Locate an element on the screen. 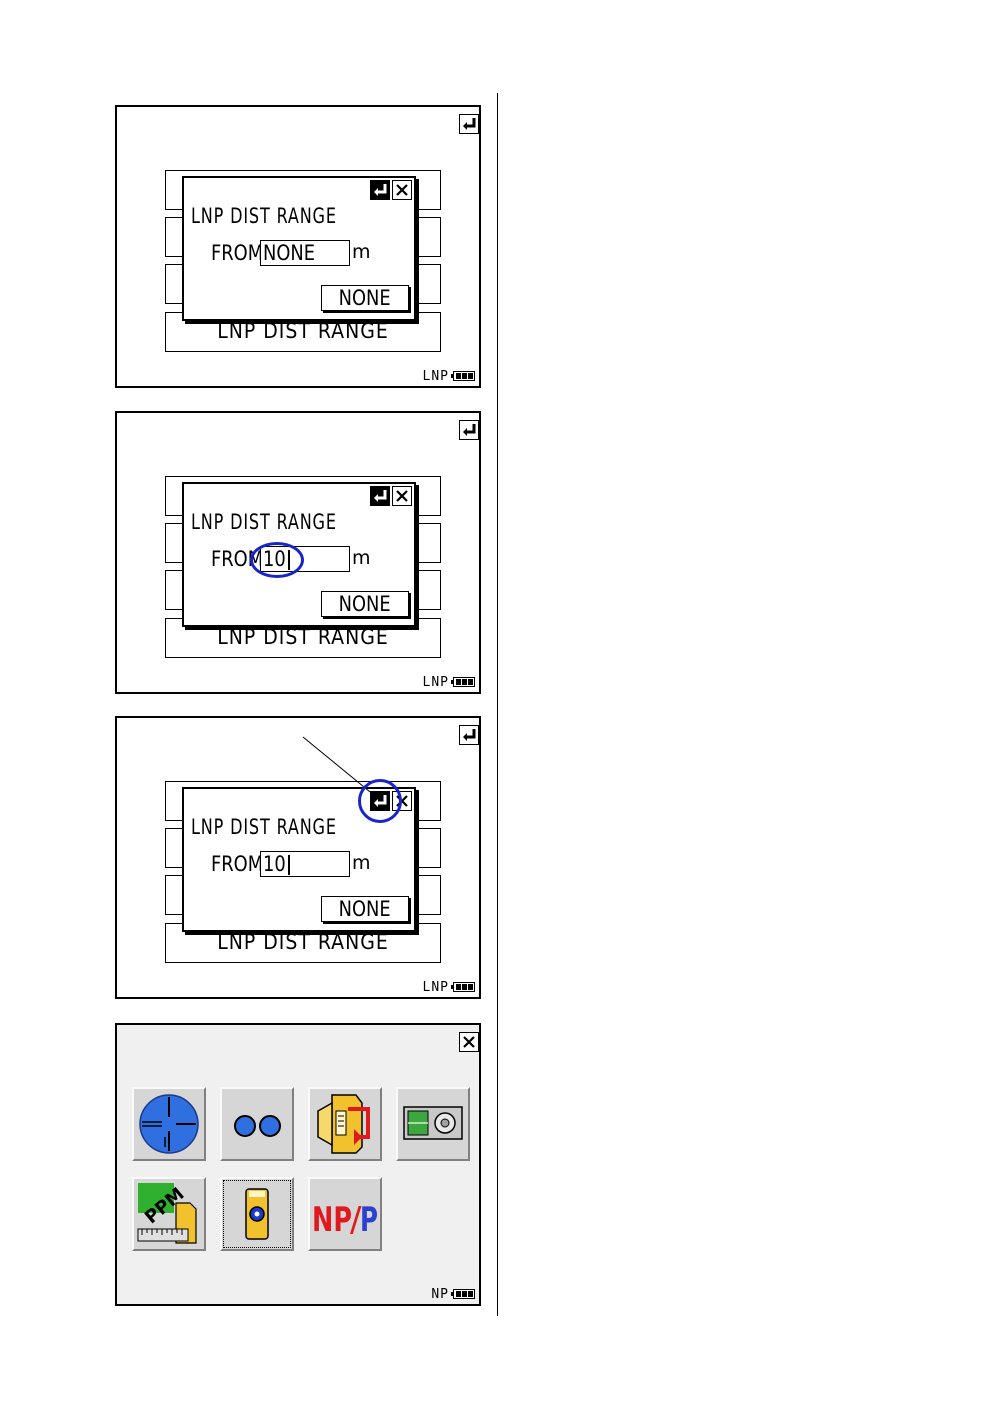 This screenshot has width=998, height=1418. target-prism-icon is located at coordinates (257, 1214).